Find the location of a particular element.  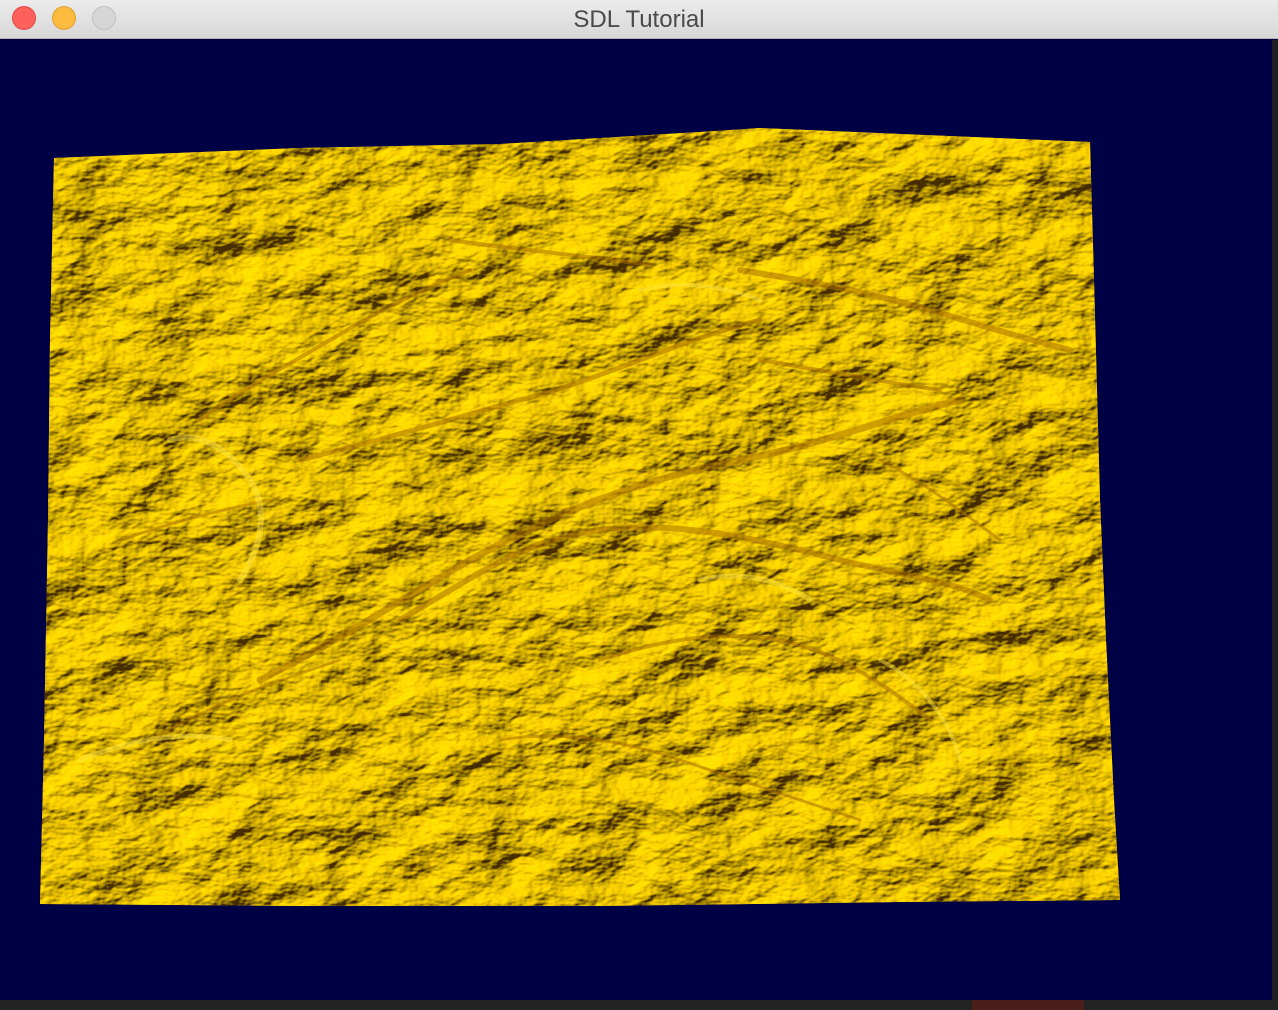

dock-thumbnail is located at coordinates (1028, 1005).